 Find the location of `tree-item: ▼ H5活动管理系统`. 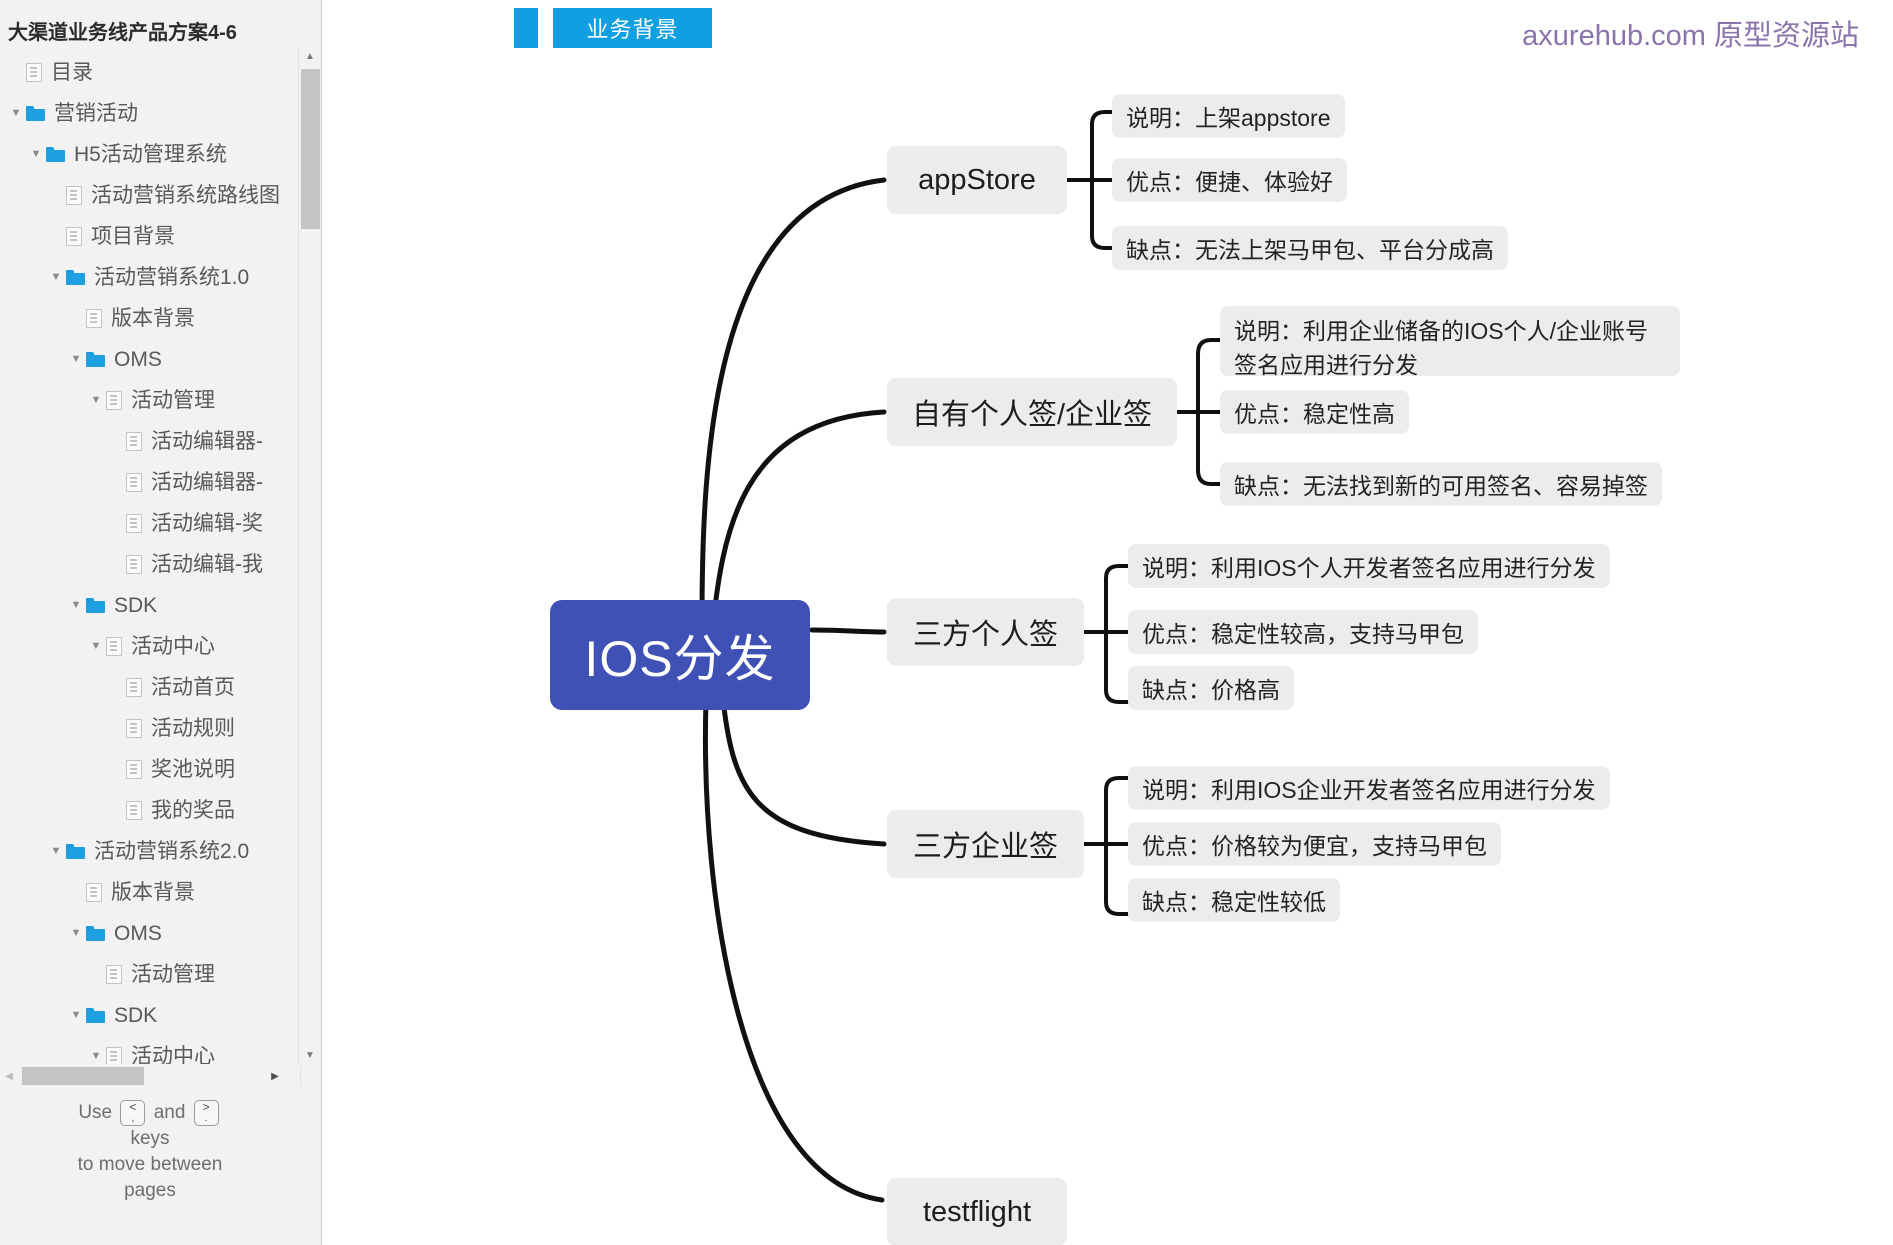

tree-item: ▼ H5活动管理系统 is located at coordinates (150, 154).